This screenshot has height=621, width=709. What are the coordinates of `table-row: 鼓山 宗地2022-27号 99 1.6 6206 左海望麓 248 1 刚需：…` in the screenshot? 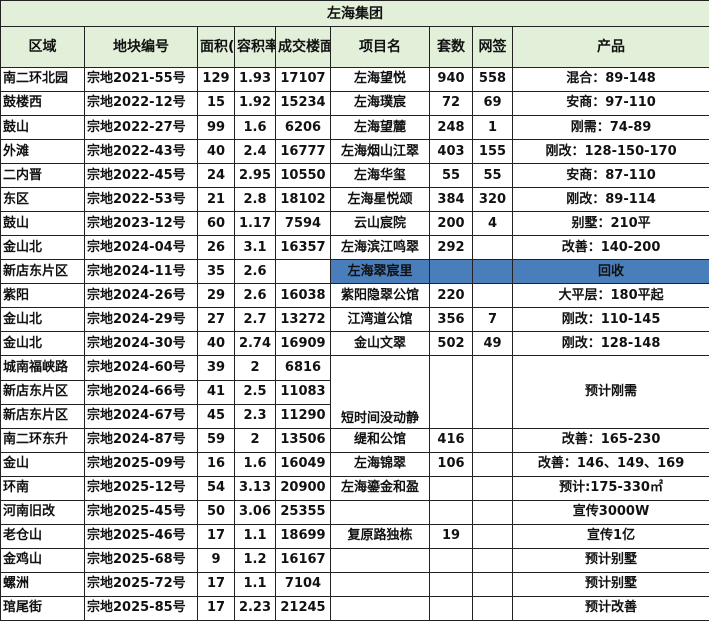 It's located at (354, 127).